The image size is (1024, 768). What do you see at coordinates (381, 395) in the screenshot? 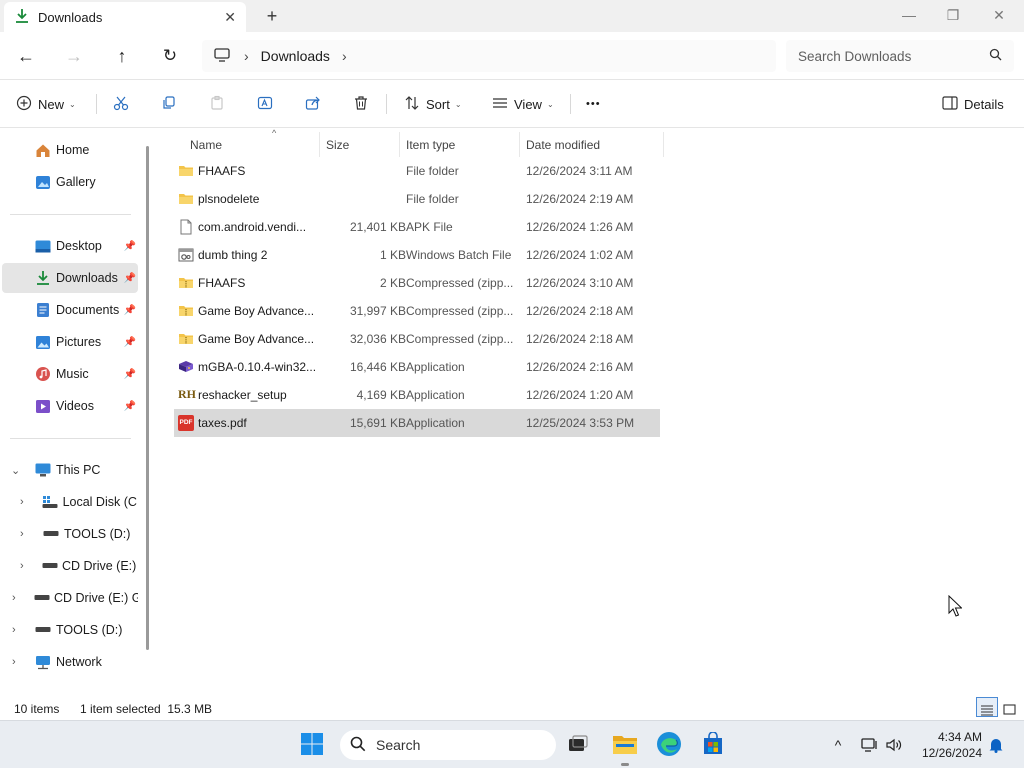
I see `file-size: 4,169 KB` at bounding box center [381, 395].